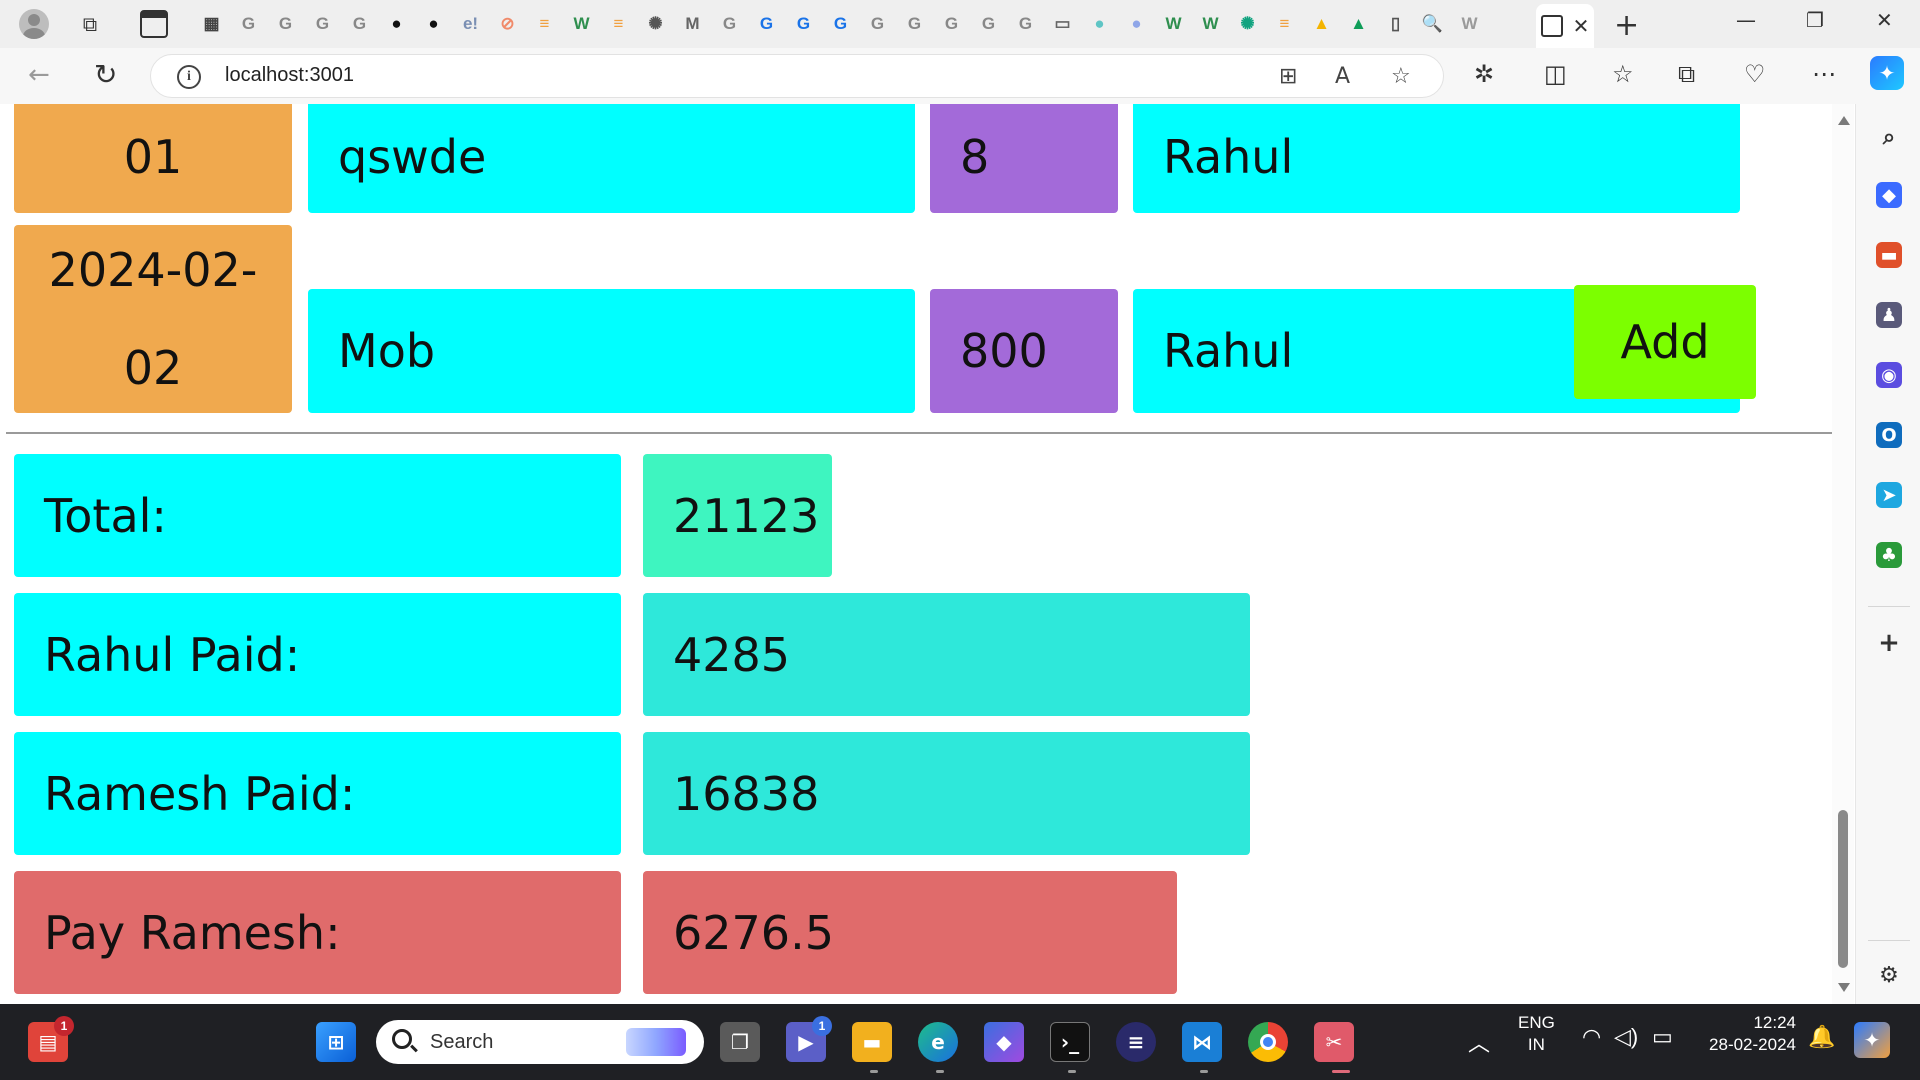 This screenshot has height=1080, width=1920. What do you see at coordinates (336, 1042) in the screenshot?
I see `start-windows-icon: ⊞` at bounding box center [336, 1042].